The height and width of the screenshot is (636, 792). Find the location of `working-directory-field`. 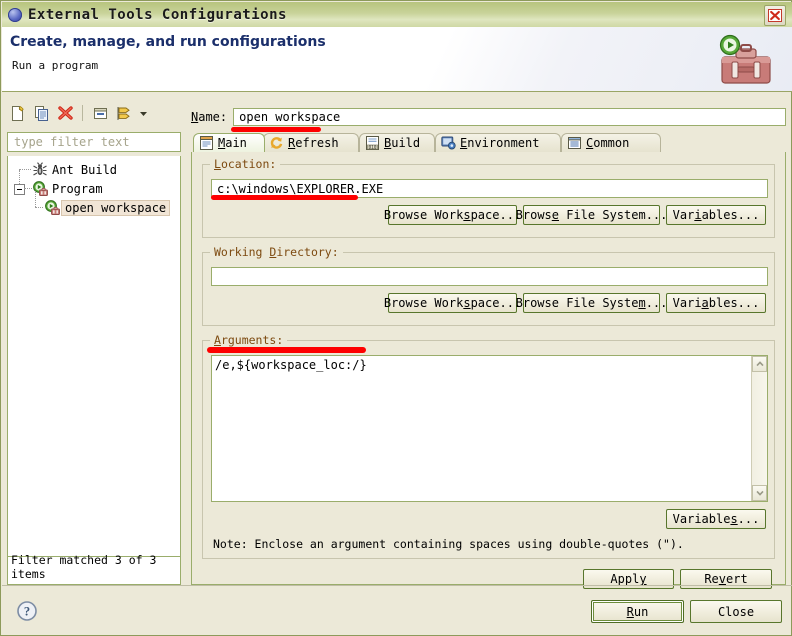

working-directory-field is located at coordinates (489, 276).